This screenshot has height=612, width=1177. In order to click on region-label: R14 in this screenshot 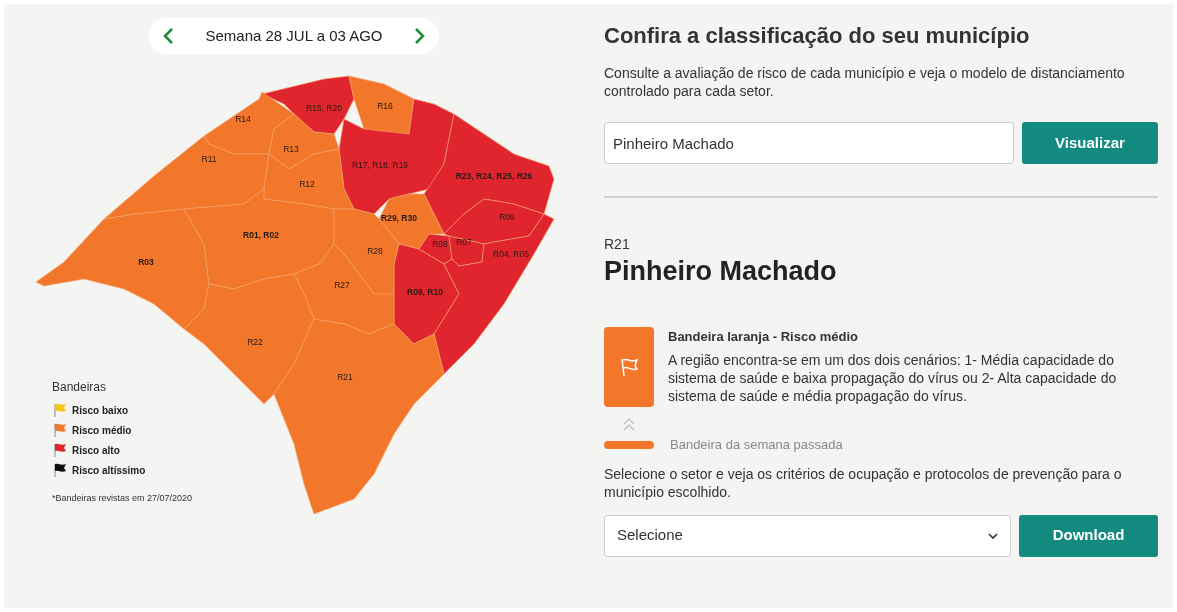, I will do `click(243, 119)`.